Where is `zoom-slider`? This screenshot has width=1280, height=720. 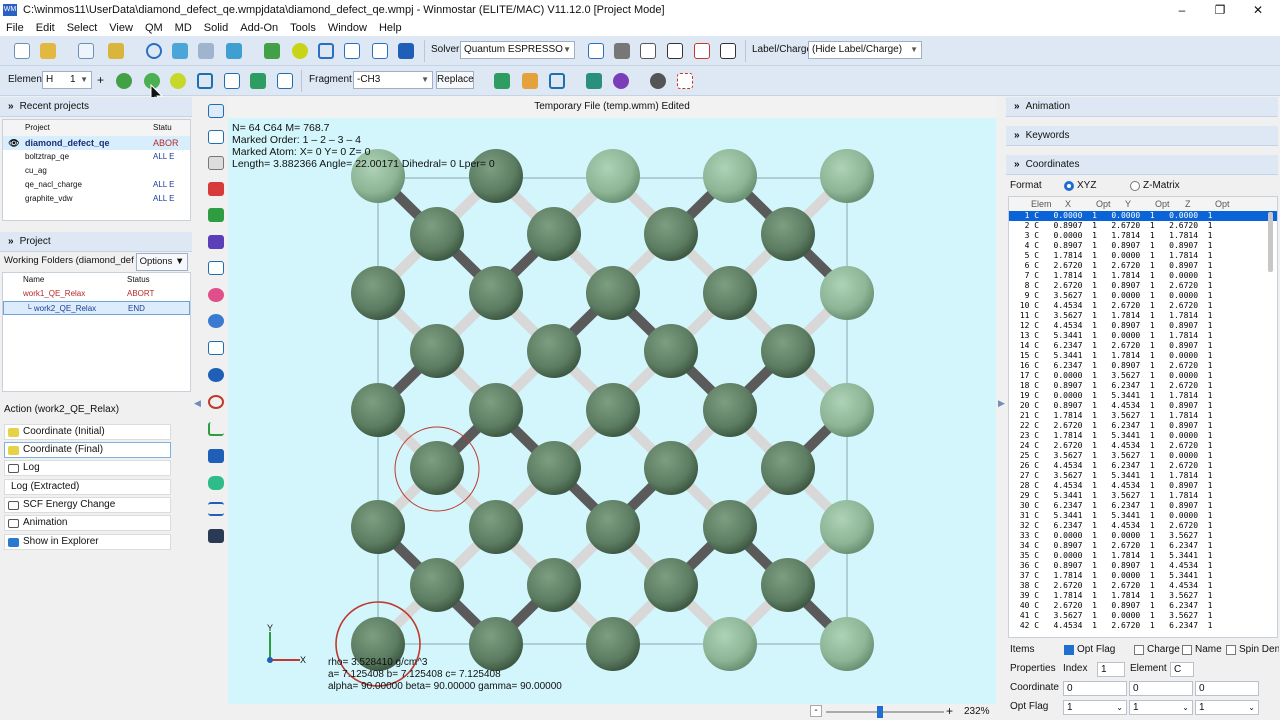 zoom-slider is located at coordinates (885, 712).